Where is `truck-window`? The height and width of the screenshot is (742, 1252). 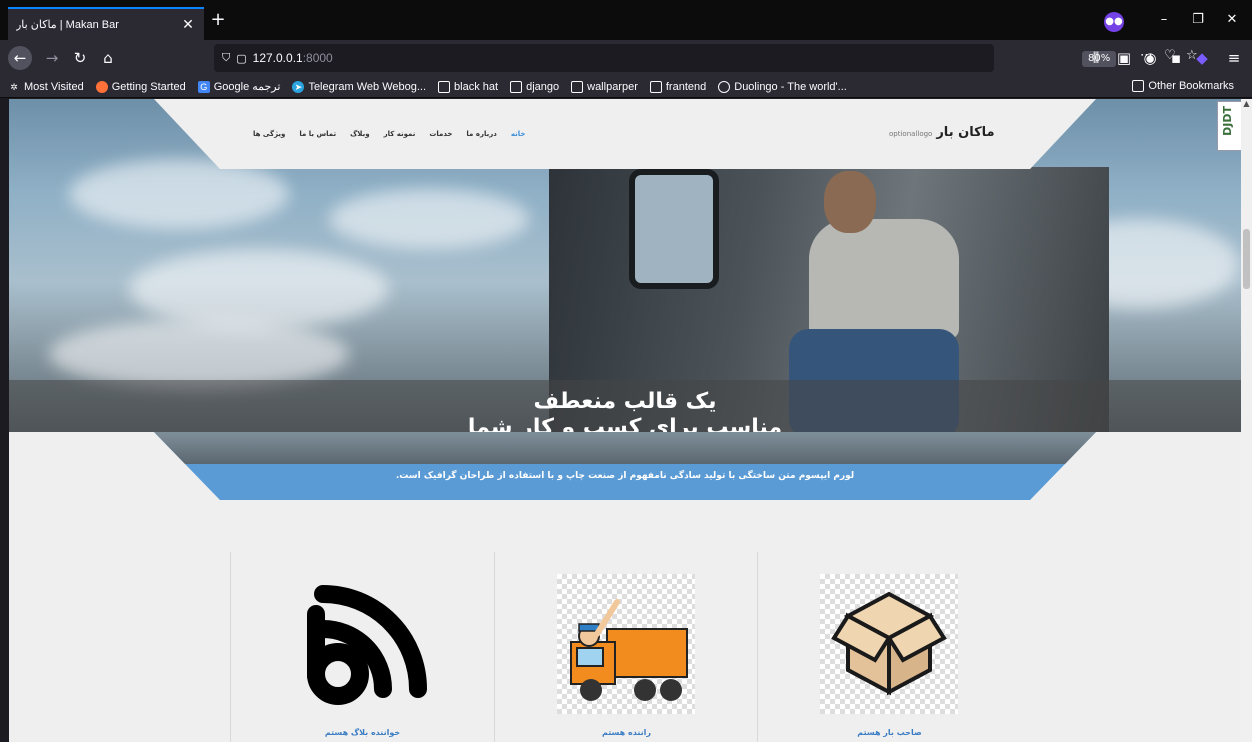
truck-window is located at coordinates (674, 229).